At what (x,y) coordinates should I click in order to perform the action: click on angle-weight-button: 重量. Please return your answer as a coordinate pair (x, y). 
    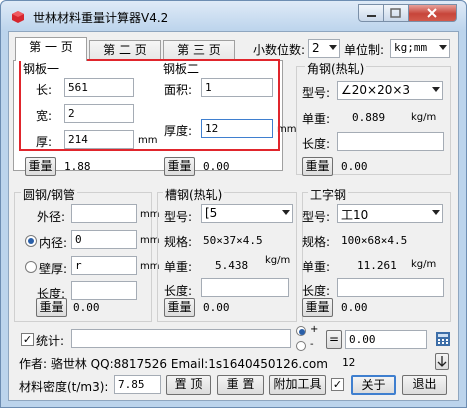
    Looking at the image, I should click on (317, 166).